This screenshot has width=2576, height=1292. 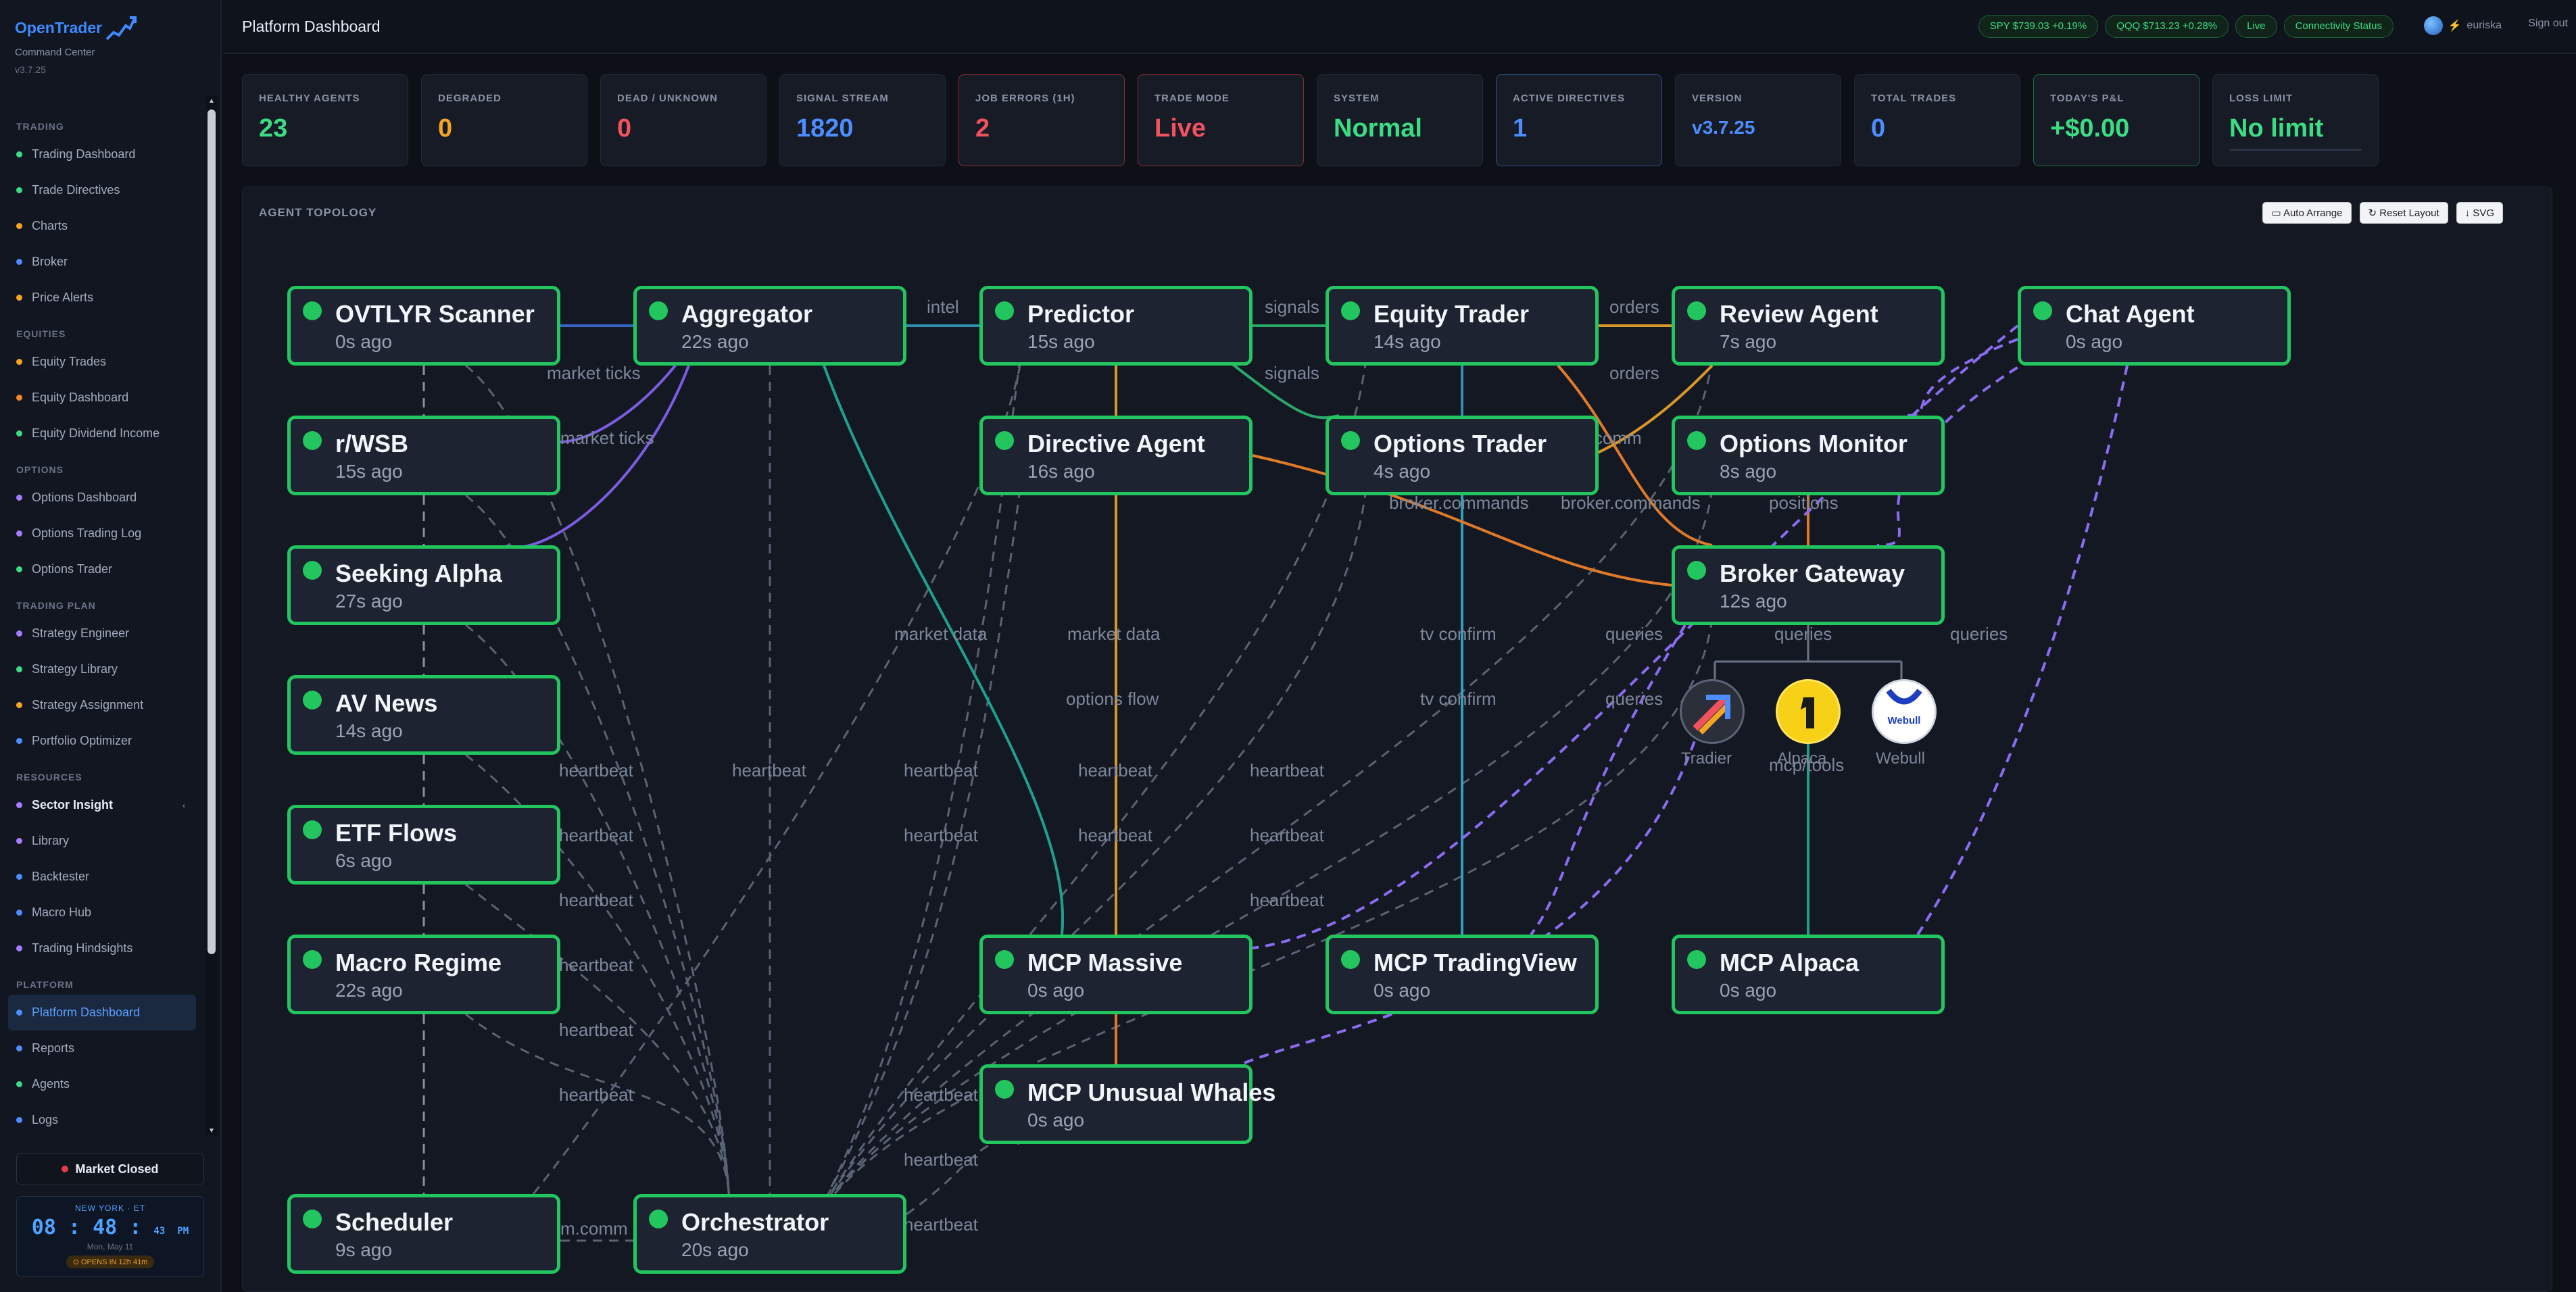 What do you see at coordinates (1127, 1104) in the screenshot?
I see `agent-node-mcpuw: MCP Unusual Whales 0s ago` at bounding box center [1127, 1104].